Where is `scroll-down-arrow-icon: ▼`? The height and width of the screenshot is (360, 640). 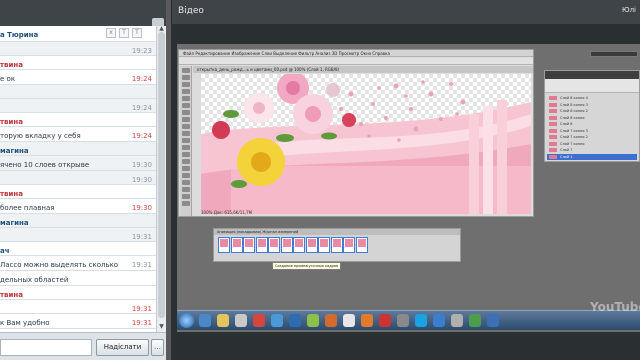 scroll-down-arrow-icon: ▼ is located at coordinates (161, 327).